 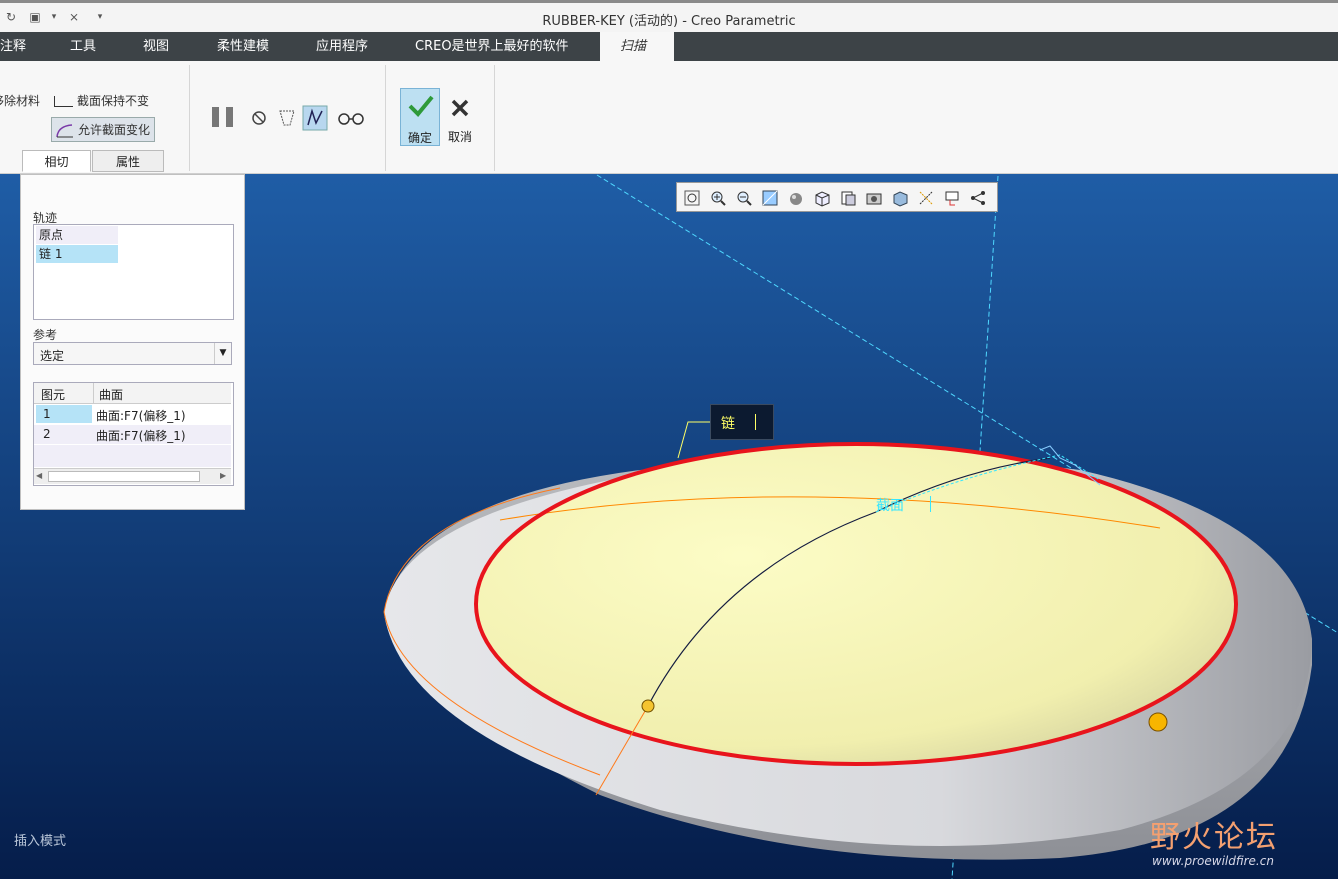 What do you see at coordinates (492, 46) in the screenshot?
I see `tab-custom: CREO是世界上最好的软件` at bounding box center [492, 46].